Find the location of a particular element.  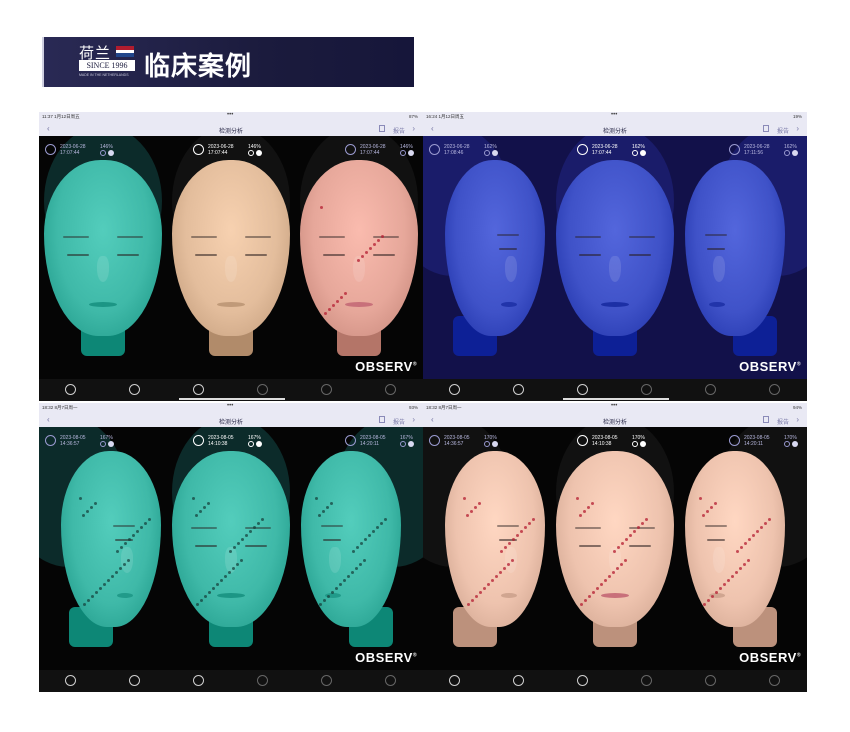

status-time: 11:37 1月12日周五 is located at coordinates (61, 116).